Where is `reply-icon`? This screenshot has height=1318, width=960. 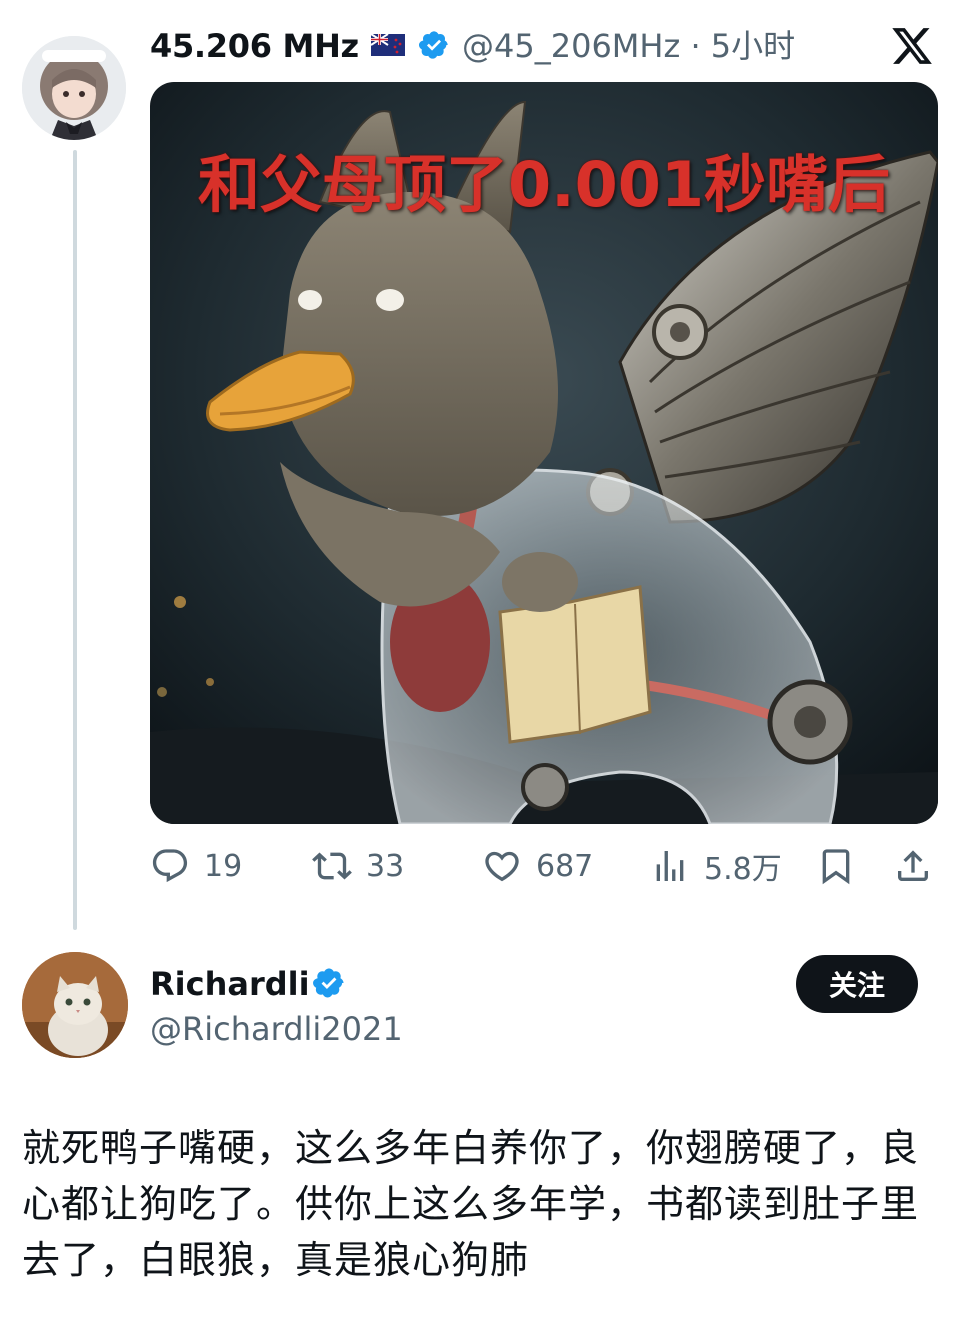
reply-icon is located at coordinates (170, 866).